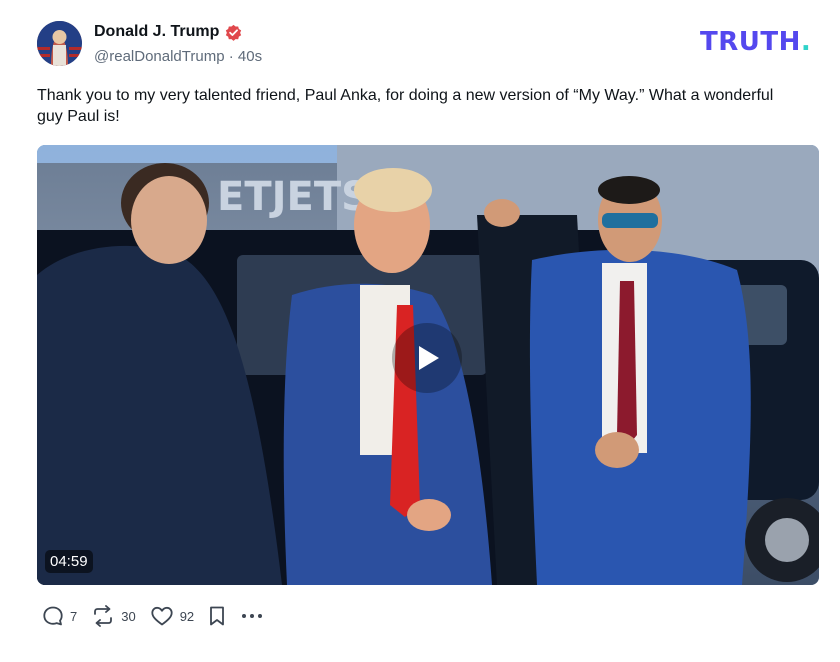 This screenshot has height=662, width=840. What do you see at coordinates (156, 32) in the screenshot?
I see `author-name: Donald J. Trump` at bounding box center [156, 32].